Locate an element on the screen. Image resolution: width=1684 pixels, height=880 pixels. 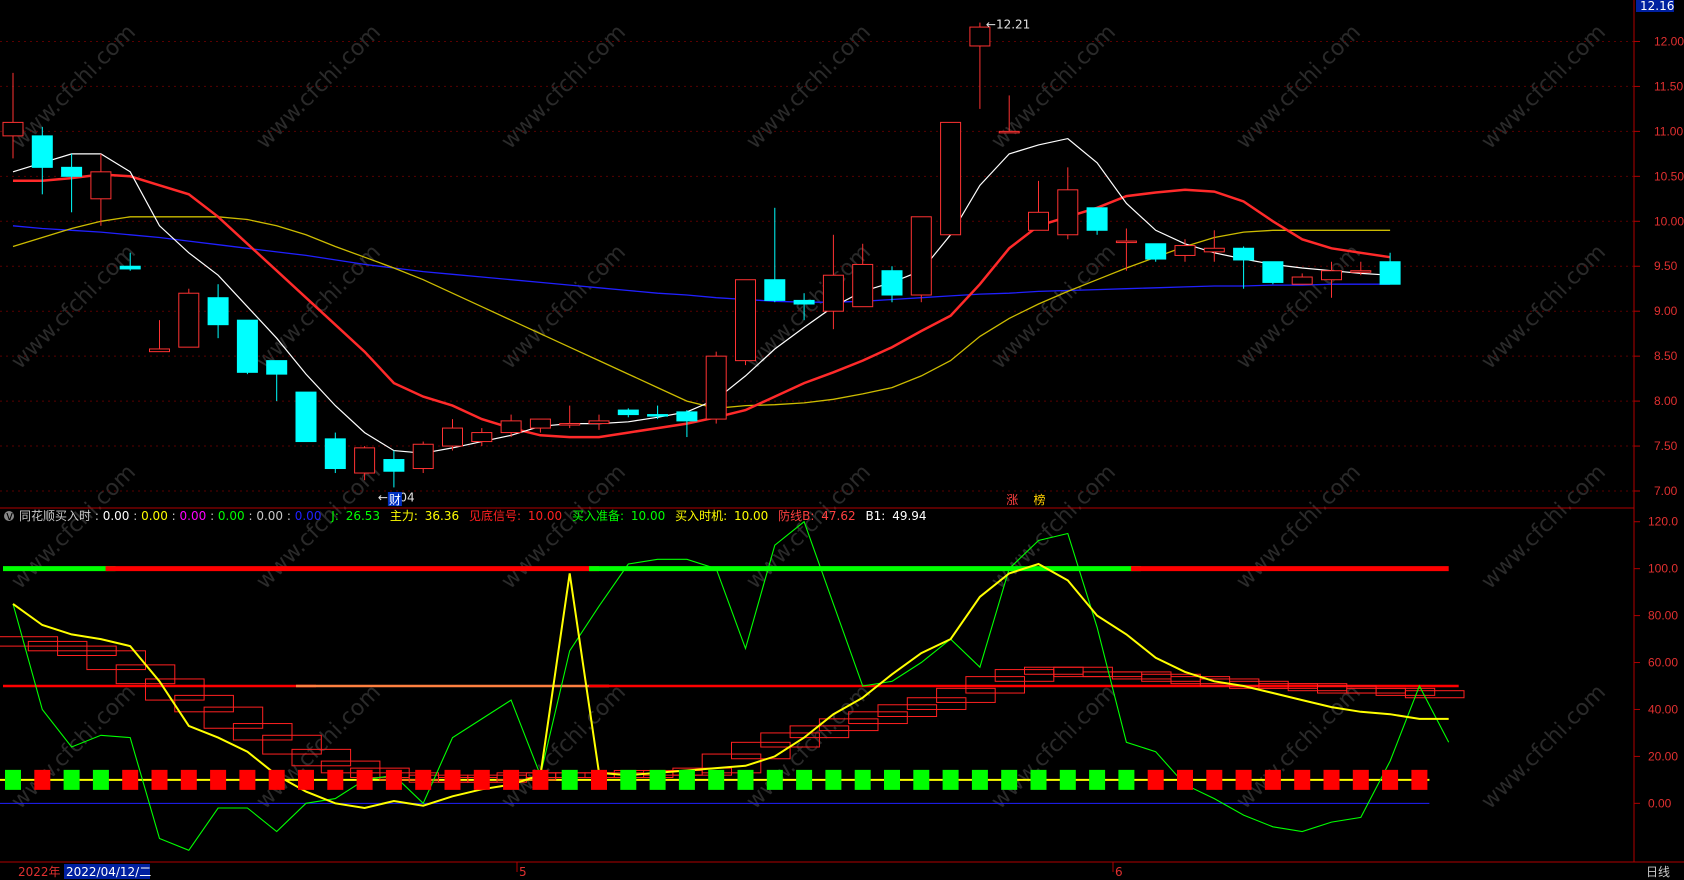
price-axis-label: 8.50 is located at coordinates (1666, 356).